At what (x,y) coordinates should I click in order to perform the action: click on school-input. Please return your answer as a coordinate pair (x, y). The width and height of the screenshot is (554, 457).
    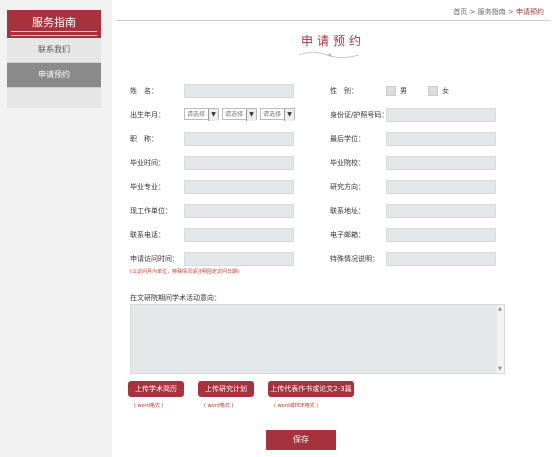
    Looking at the image, I should click on (441, 163).